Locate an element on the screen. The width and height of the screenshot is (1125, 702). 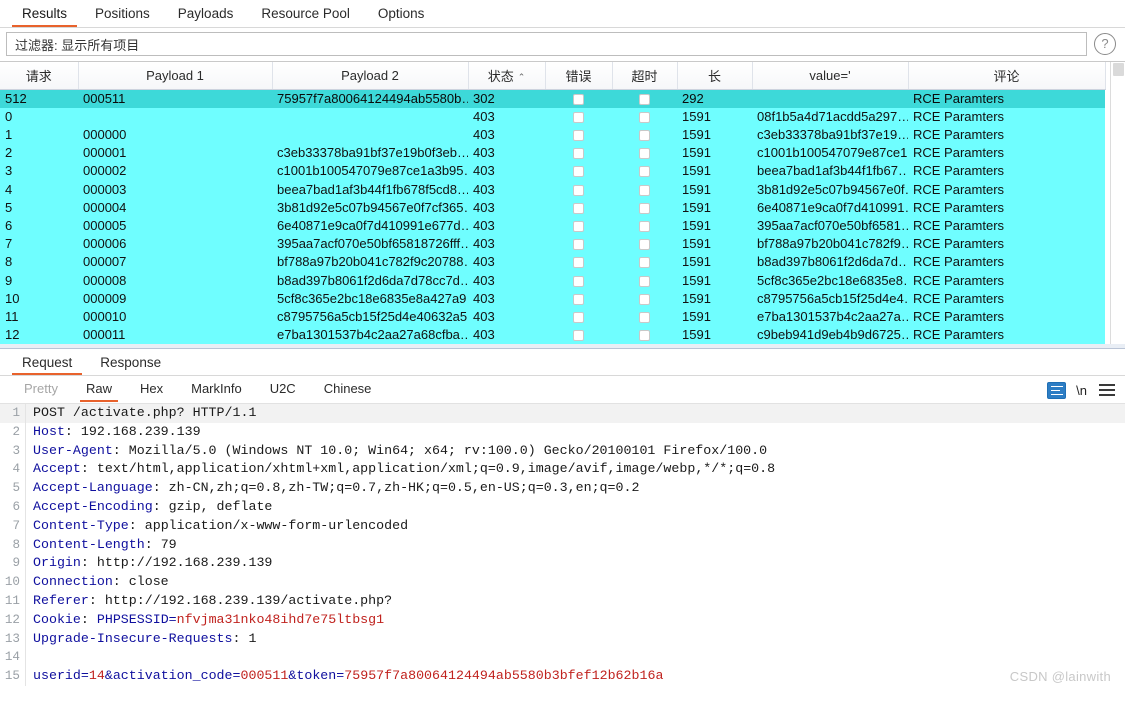
column-header-length: 长 is located at coordinates (715, 76).